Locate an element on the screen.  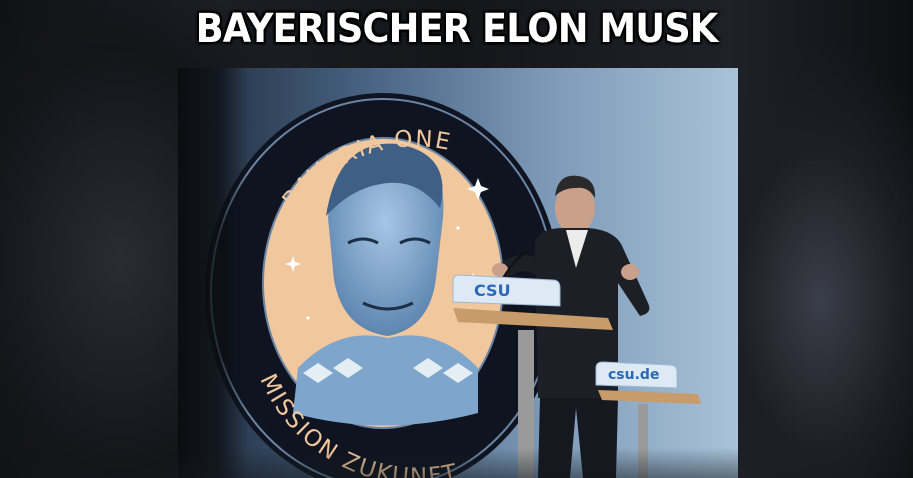
stage-left-shadow is located at coordinates (213, 273).